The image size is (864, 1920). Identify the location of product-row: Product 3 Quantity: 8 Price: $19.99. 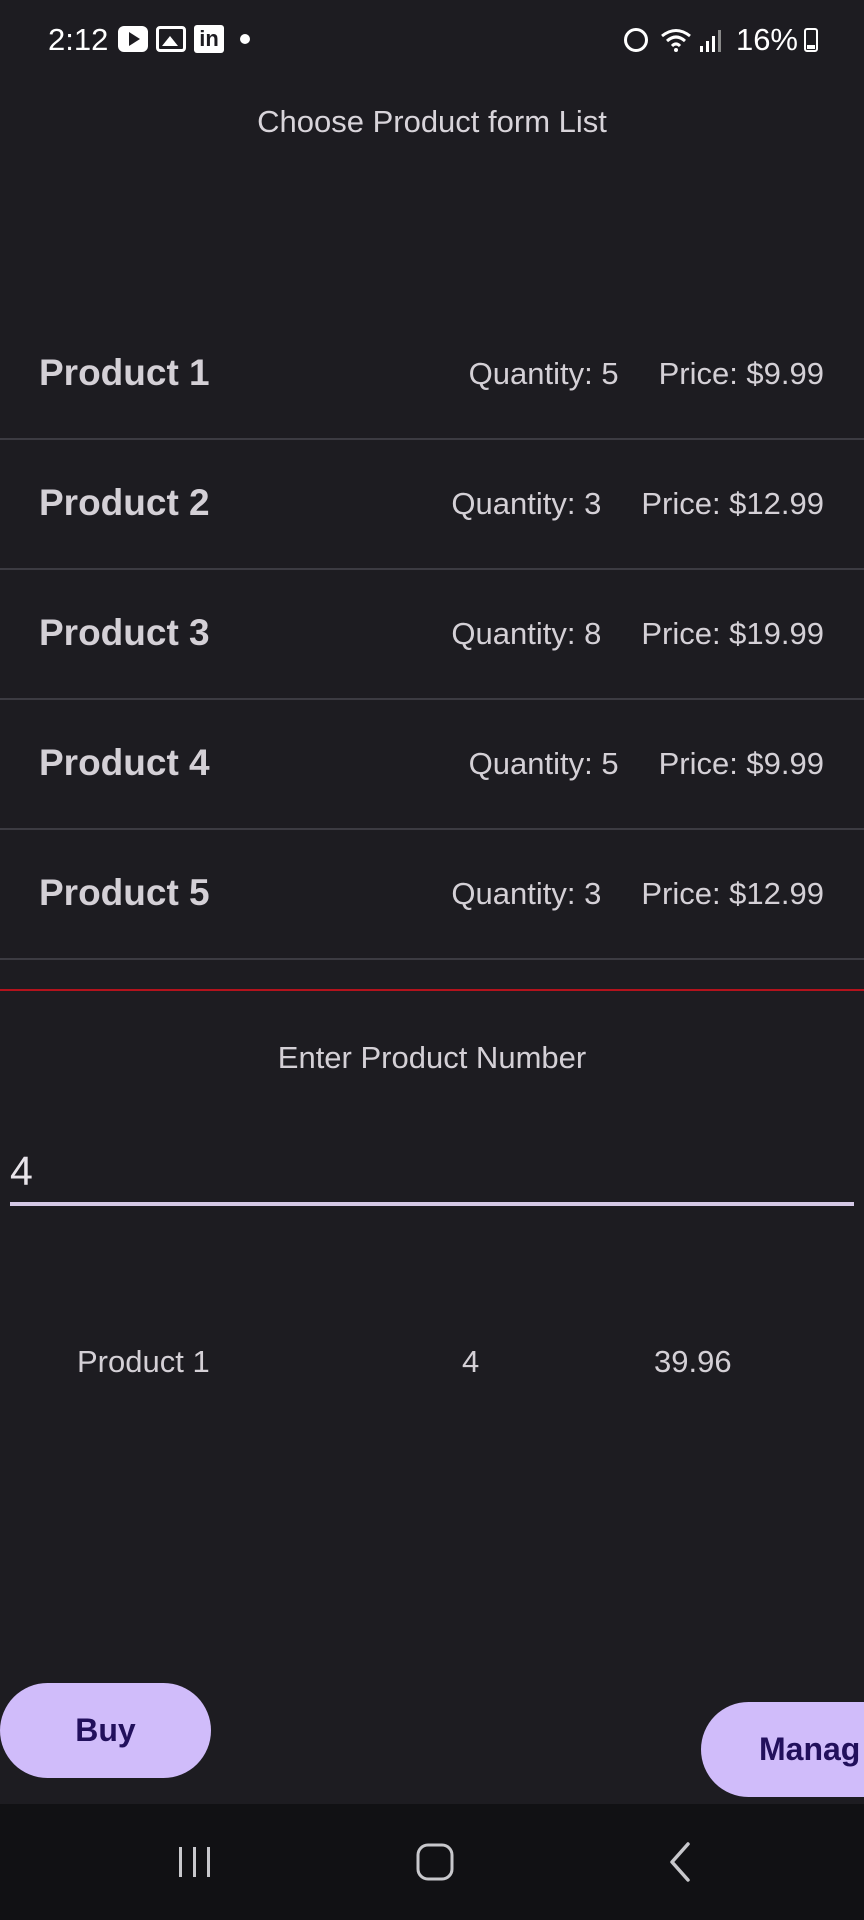
(432, 635).